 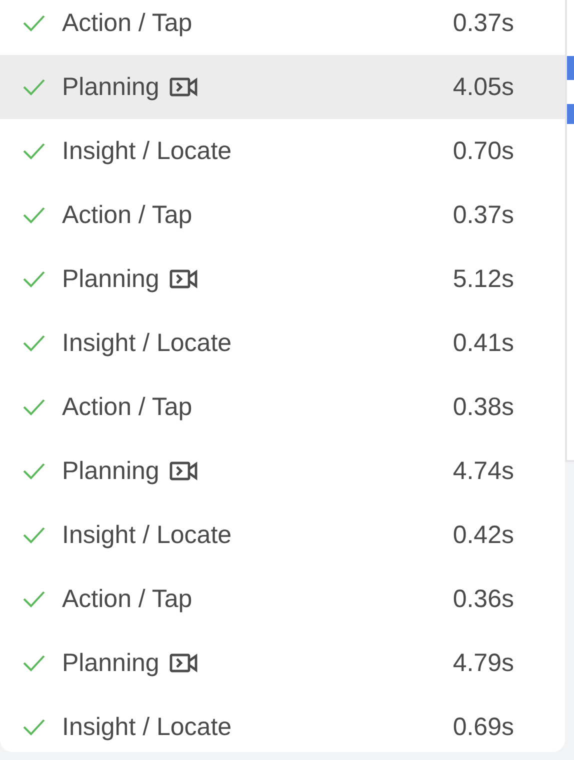 What do you see at coordinates (282, 407) in the screenshot?
I see `step-row: Action / Tap 0.38s` at bounding box center [282, 407].